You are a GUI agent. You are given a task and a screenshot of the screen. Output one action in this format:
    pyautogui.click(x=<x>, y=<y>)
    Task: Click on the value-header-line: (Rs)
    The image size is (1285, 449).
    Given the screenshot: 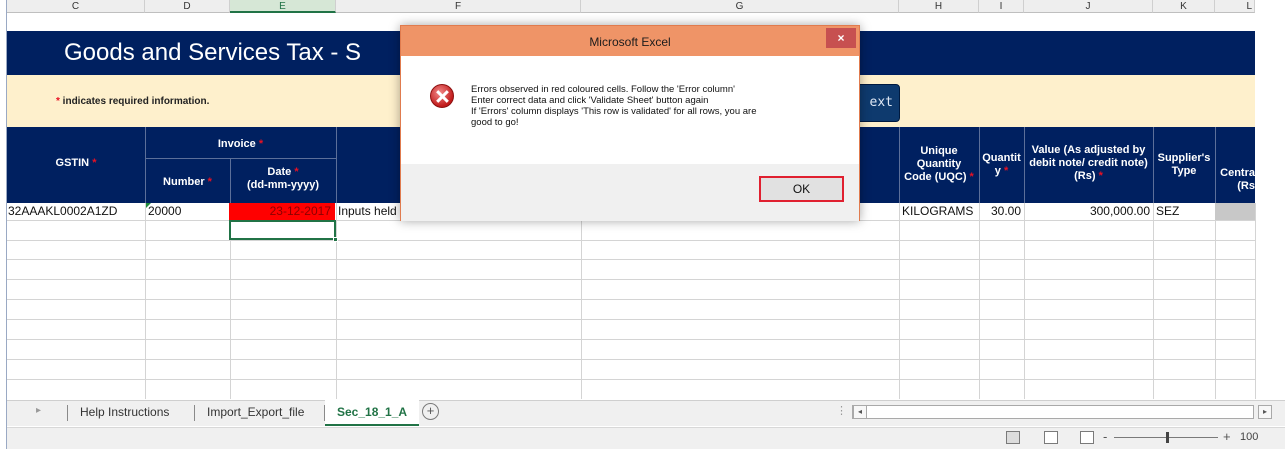 What is the action you would take?
    pyautogui.click(x=1085, y=176)
    